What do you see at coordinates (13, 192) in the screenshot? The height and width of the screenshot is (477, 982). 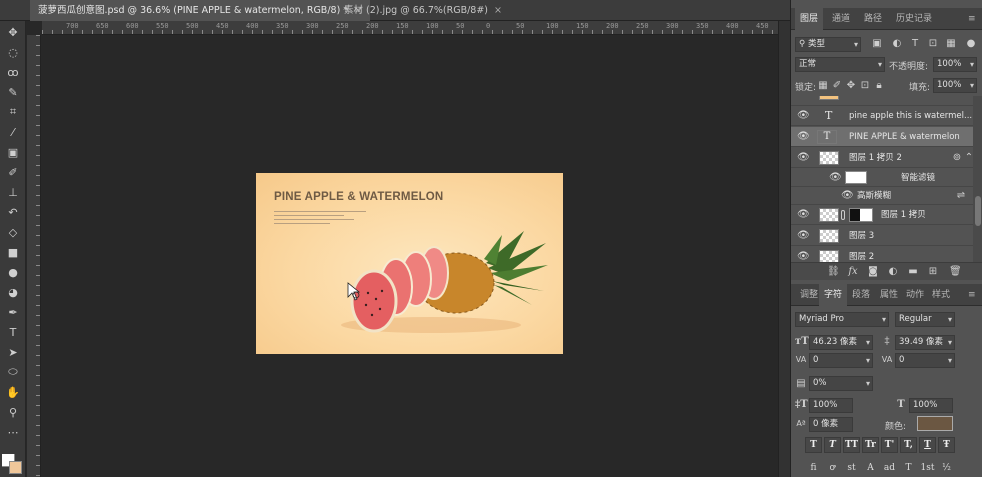 I see `clone-stamp-tool-icon: ⊥` at bounding box center [13, 192].